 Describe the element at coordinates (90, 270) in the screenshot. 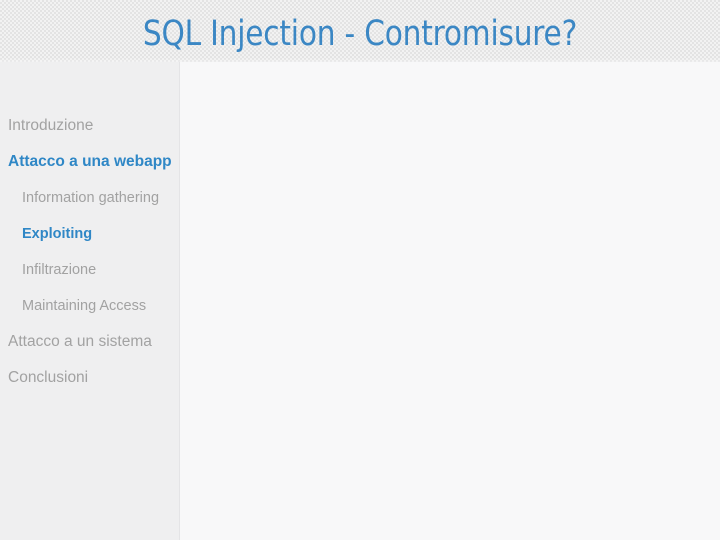

I see `sidebar-item-infiltrazione: Infiltrazione` at that location.